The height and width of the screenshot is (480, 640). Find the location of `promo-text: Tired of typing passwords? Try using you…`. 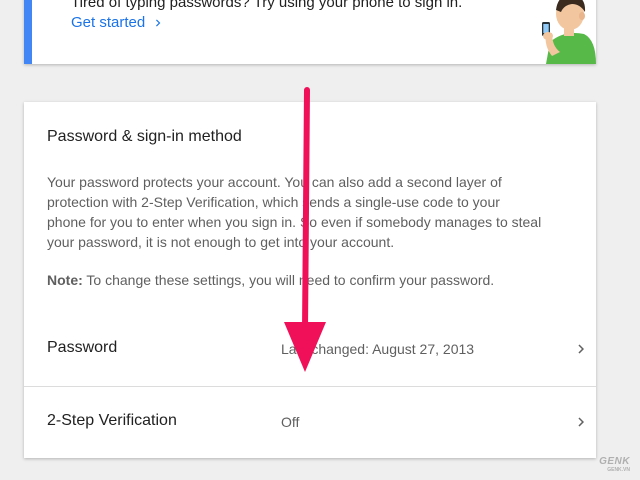

promo-text: Tired of typing passwords? Try using you… is located at coordinates (267, 5).